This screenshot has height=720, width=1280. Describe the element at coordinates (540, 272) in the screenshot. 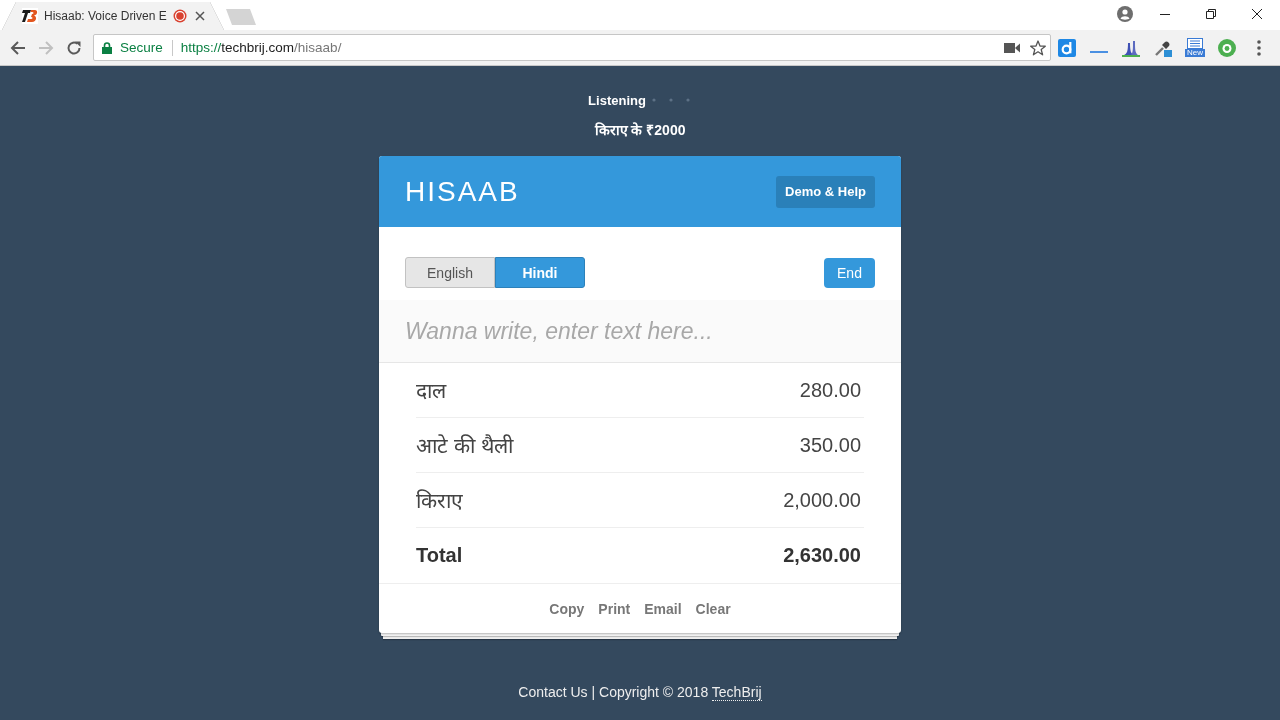

I see `language-toggle: Hindi` at that location.